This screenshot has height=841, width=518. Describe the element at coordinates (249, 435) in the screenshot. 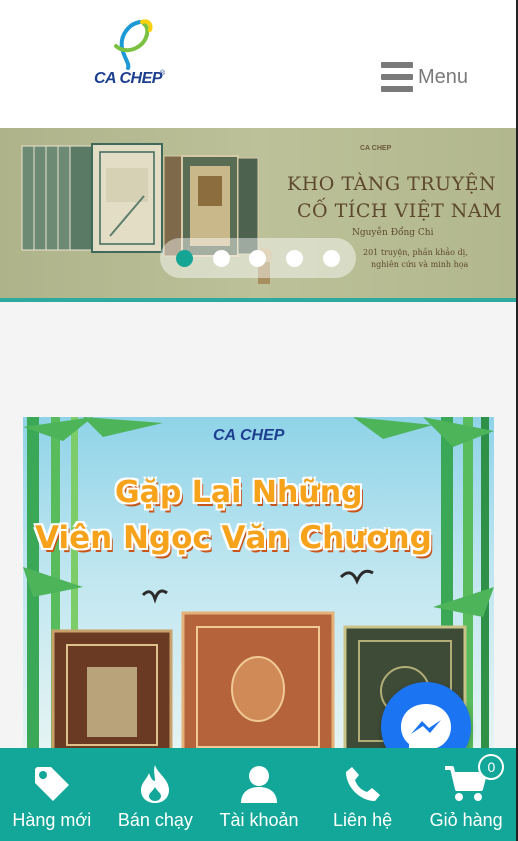

I see `promo-logo: CA CHEP` at that location.